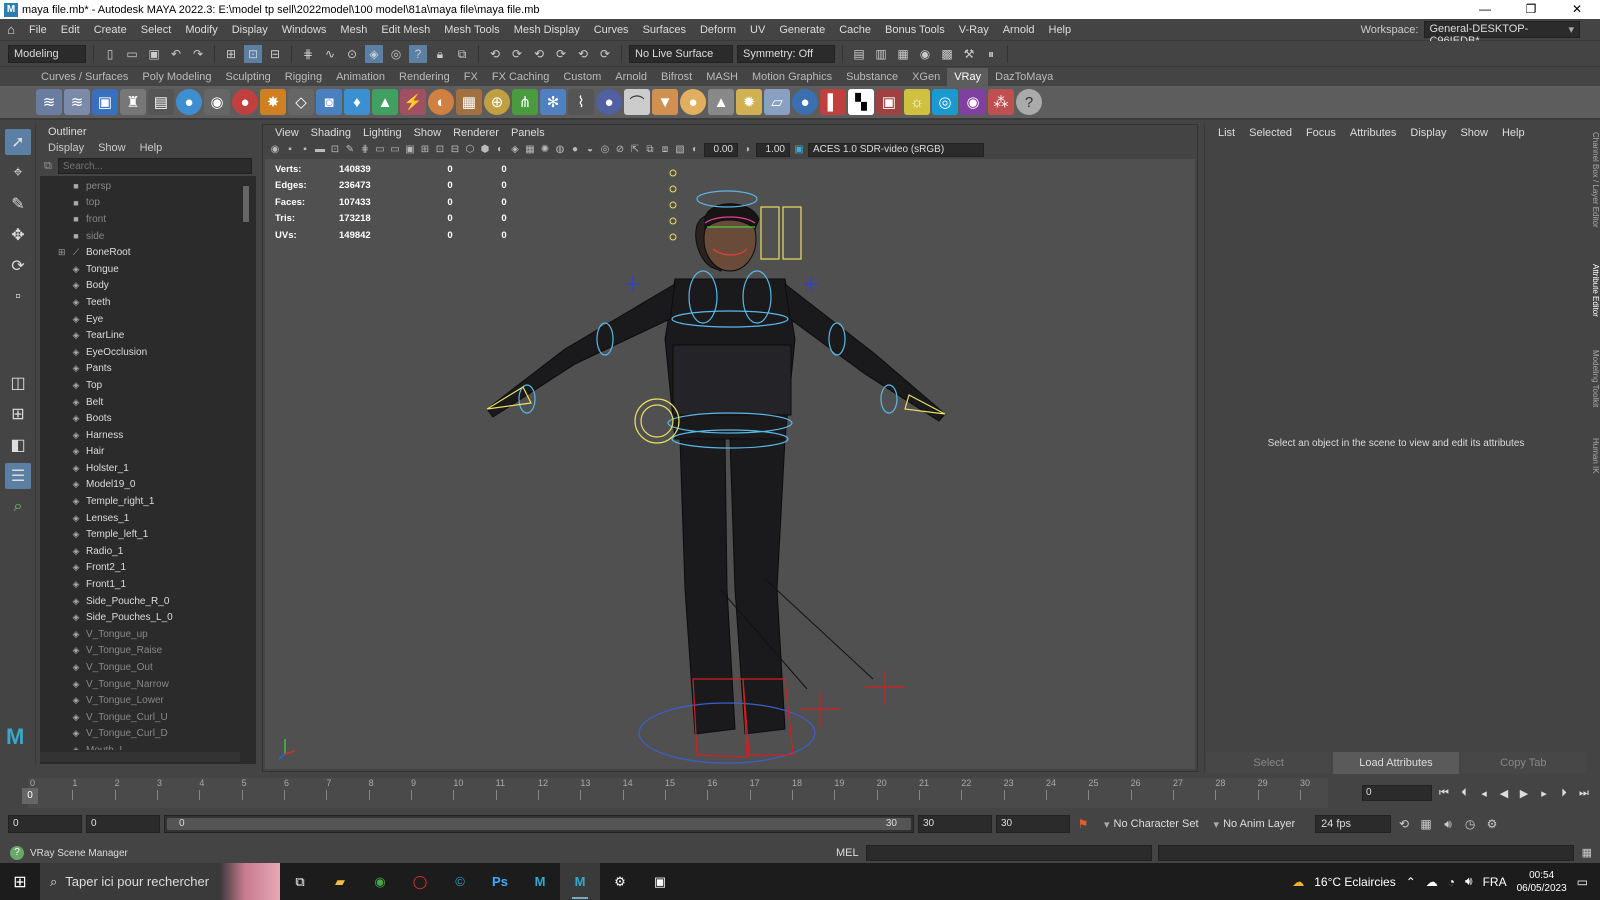 The width and height of the screenshot is (1600, 900). I want to click on outliner-item: ◈ Hair, so click(140, 452).